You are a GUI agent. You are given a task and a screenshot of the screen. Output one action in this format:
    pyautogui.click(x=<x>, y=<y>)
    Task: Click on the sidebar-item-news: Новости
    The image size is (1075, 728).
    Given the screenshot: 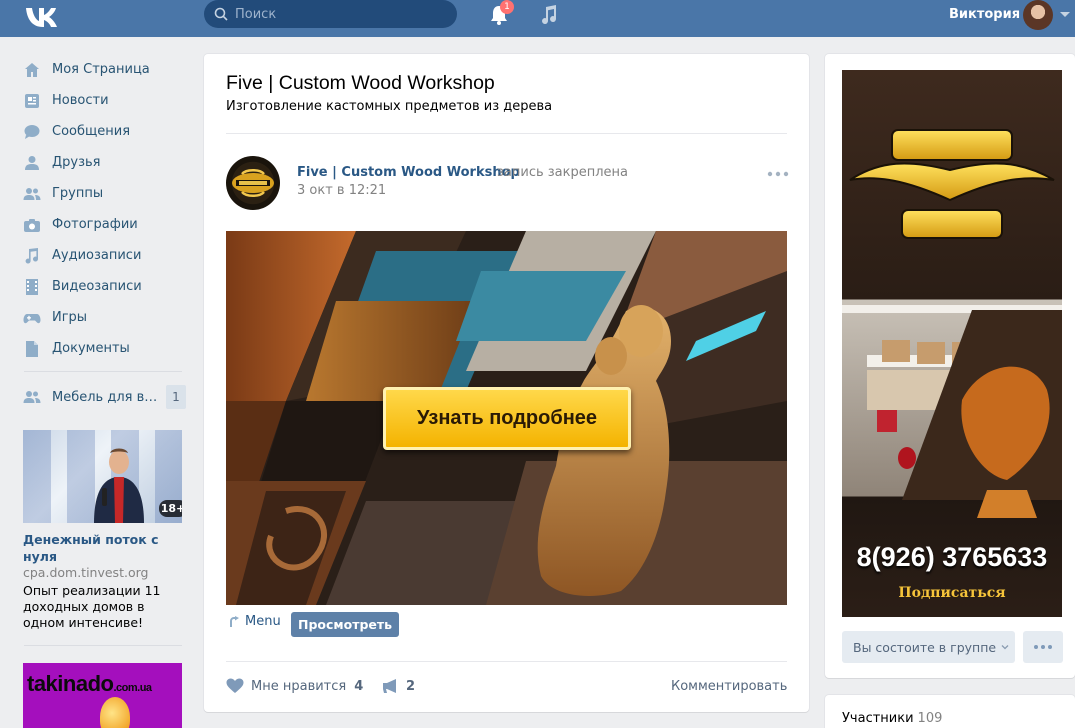 What is the action you would take?
    pyautogui.click(x=105, y=100)
    